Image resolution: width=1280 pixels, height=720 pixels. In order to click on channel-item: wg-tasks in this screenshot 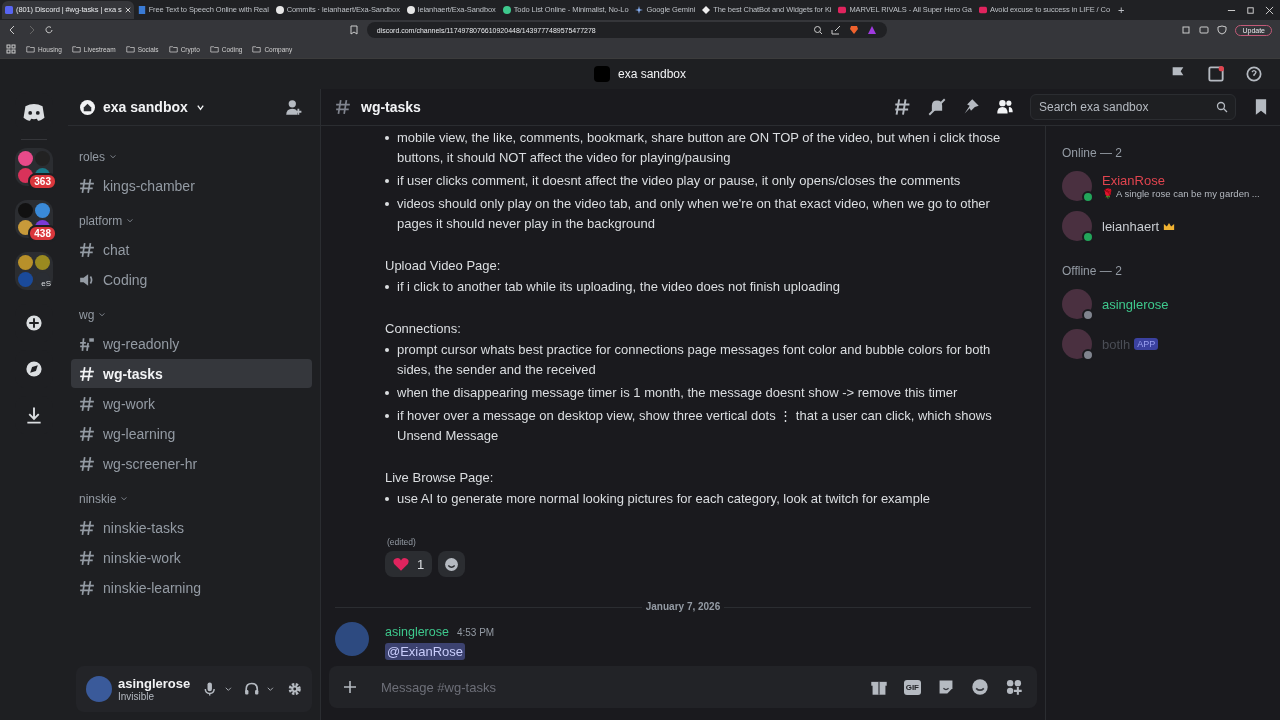, I will do `click(191, 373)`.